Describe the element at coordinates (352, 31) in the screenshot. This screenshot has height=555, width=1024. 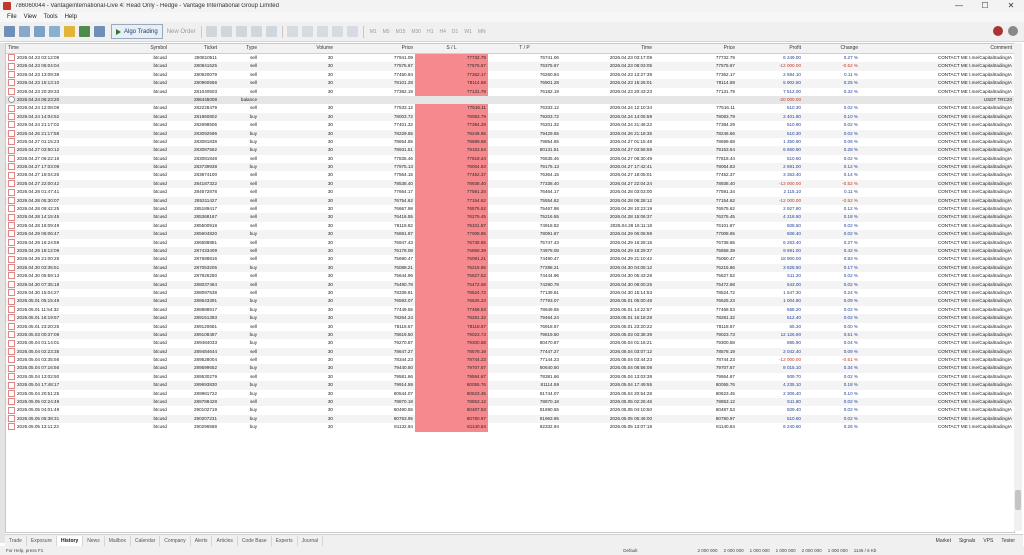
I see `text-icon` at that location.